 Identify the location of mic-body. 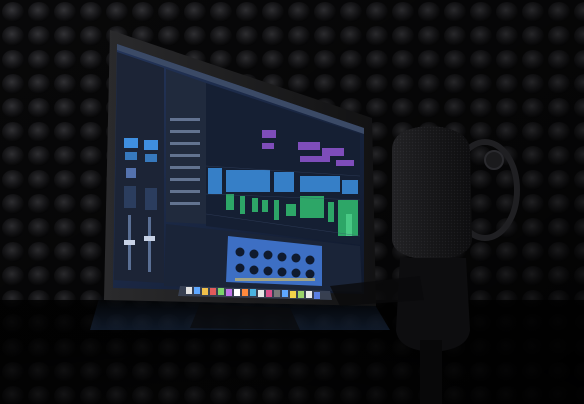
(433, 305).